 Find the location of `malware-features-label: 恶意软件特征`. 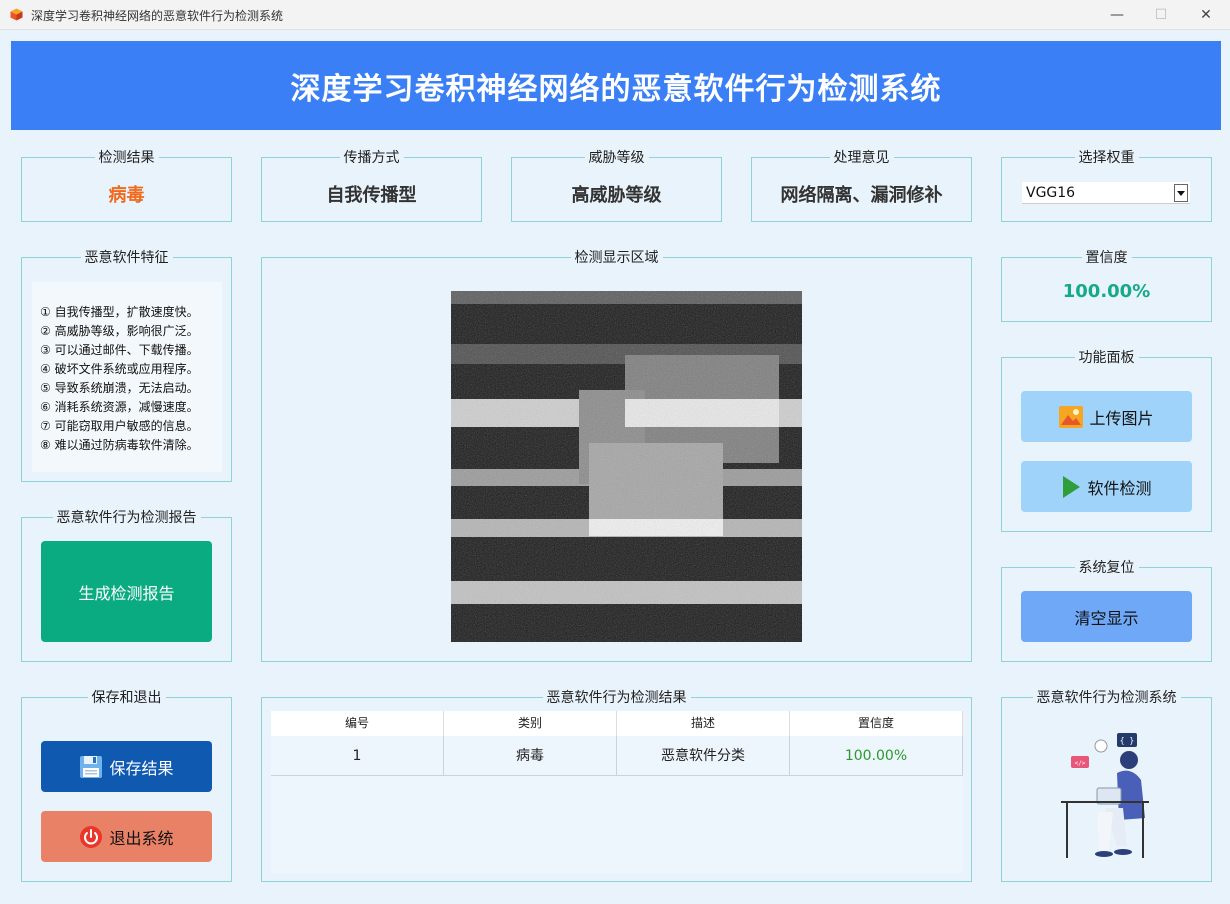

malware-features-label: 恶意软件特征 is located at coordinates (126, 258).